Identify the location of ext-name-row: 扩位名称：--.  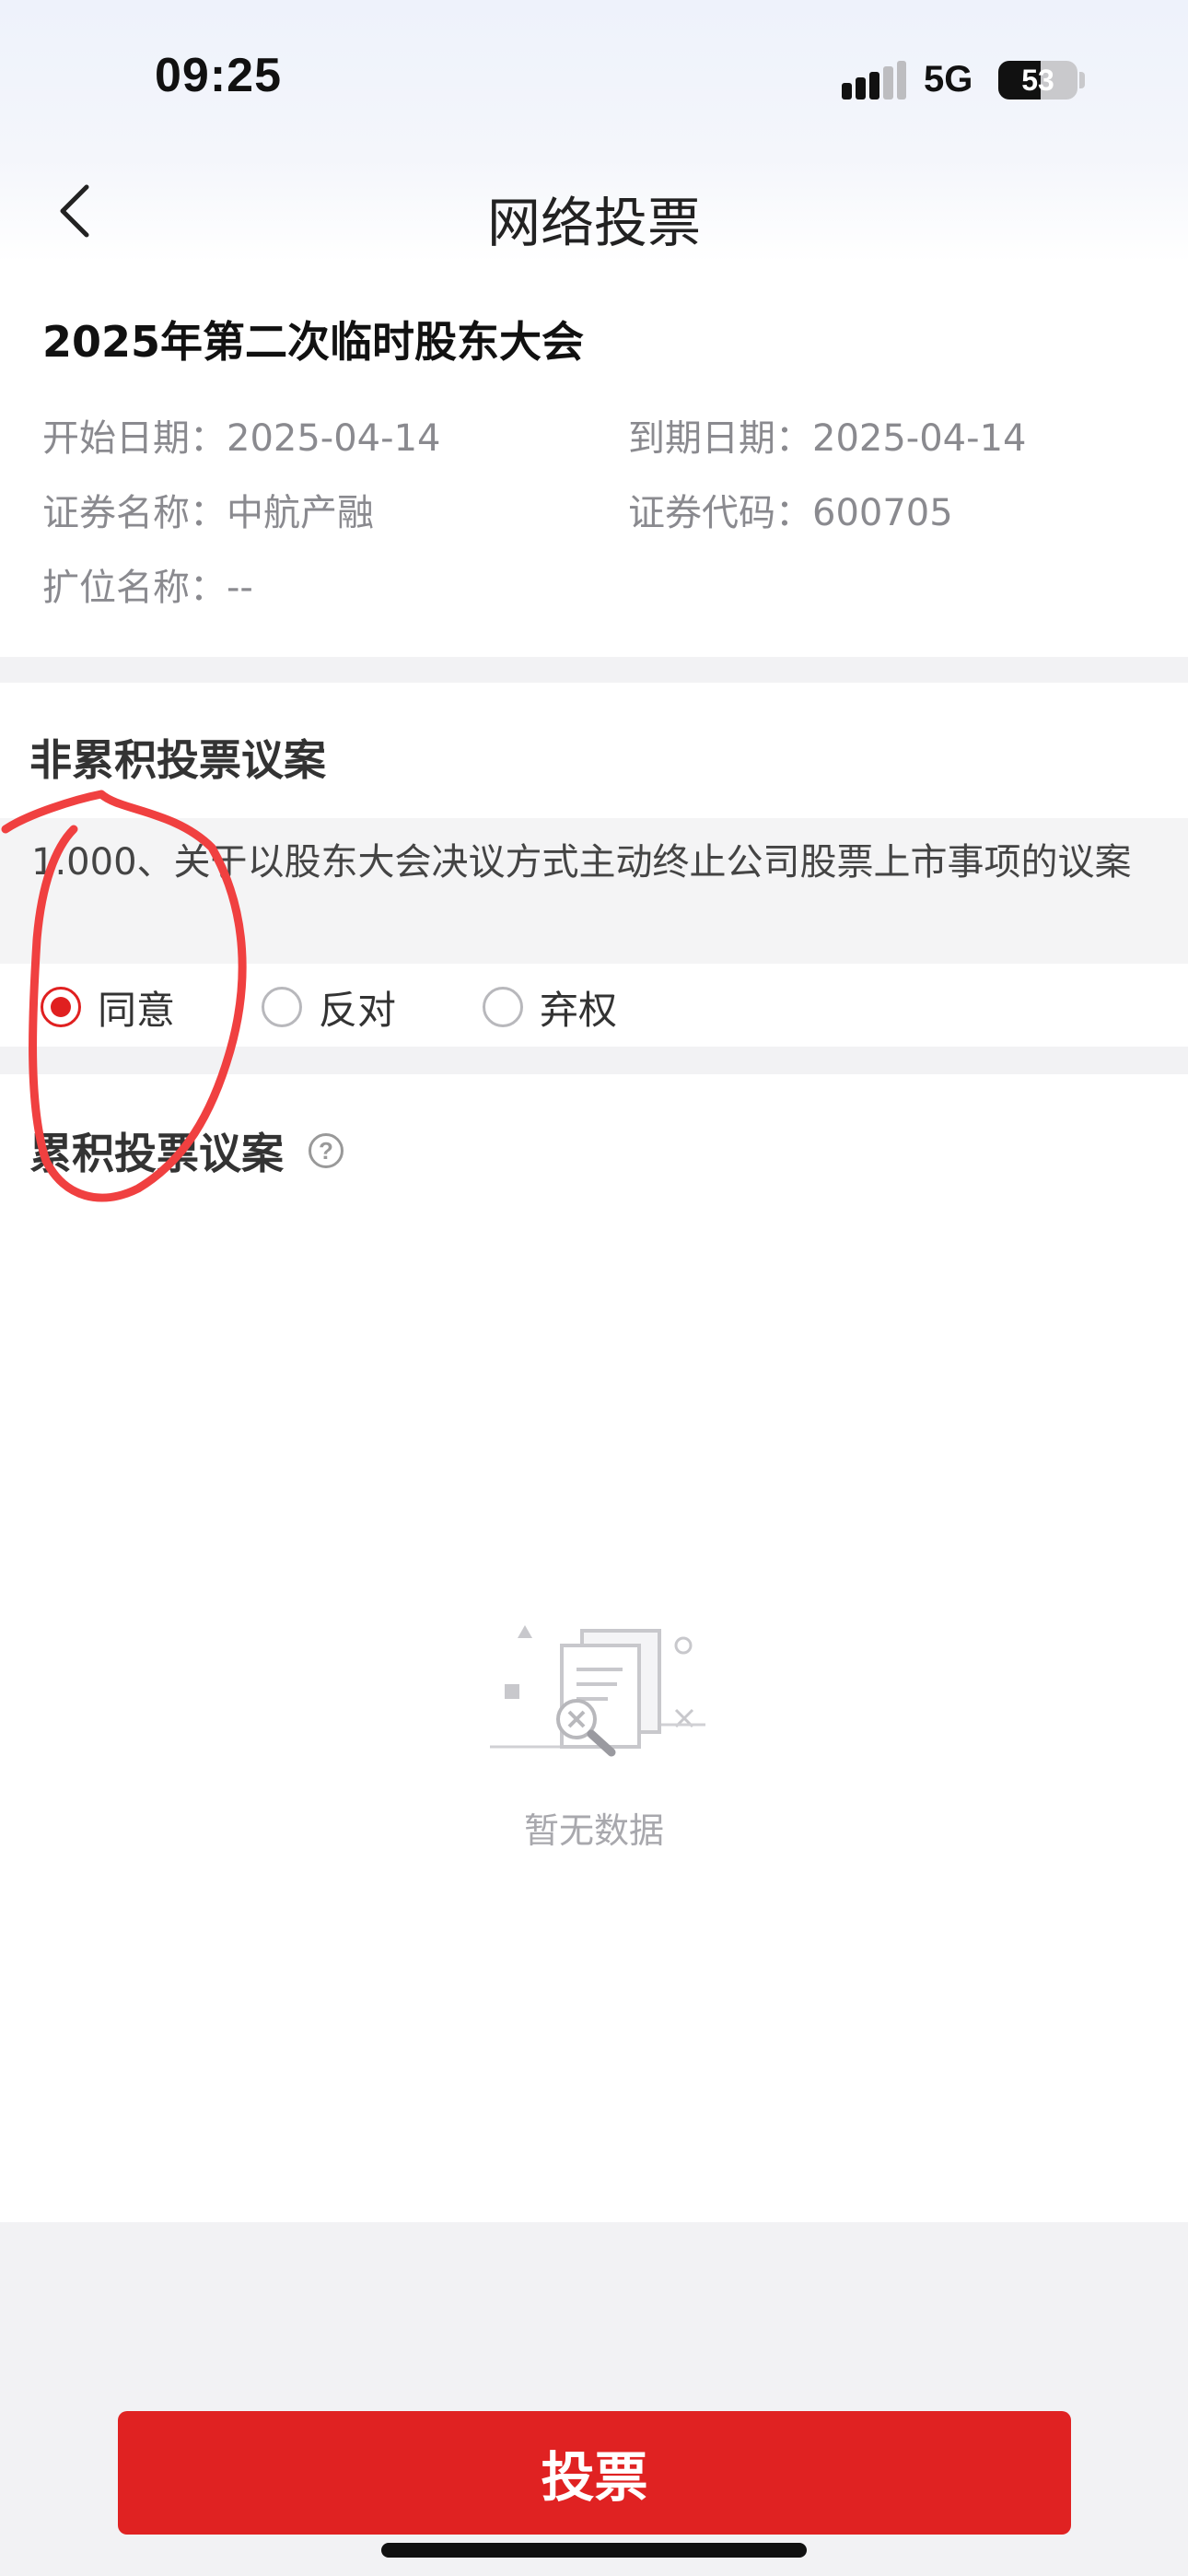
(147, 584).